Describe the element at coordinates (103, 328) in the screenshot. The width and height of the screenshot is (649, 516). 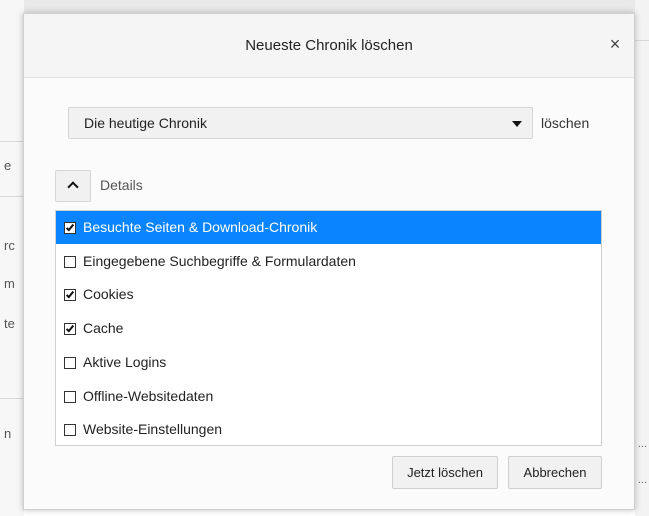
I see `history-item-label: Cache` at that location.